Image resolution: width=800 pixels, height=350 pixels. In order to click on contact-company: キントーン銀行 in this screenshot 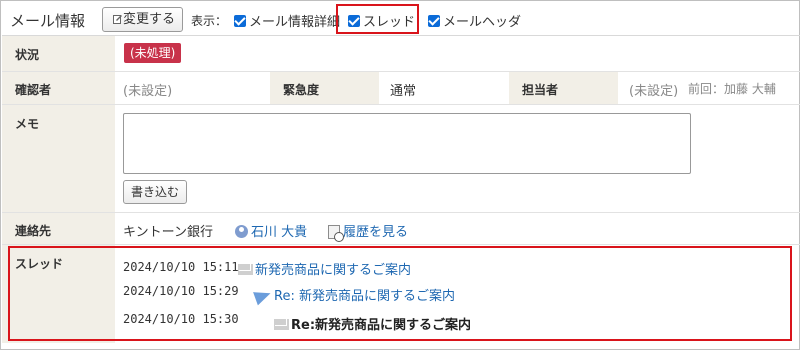, I will do `click(168, 232)`.